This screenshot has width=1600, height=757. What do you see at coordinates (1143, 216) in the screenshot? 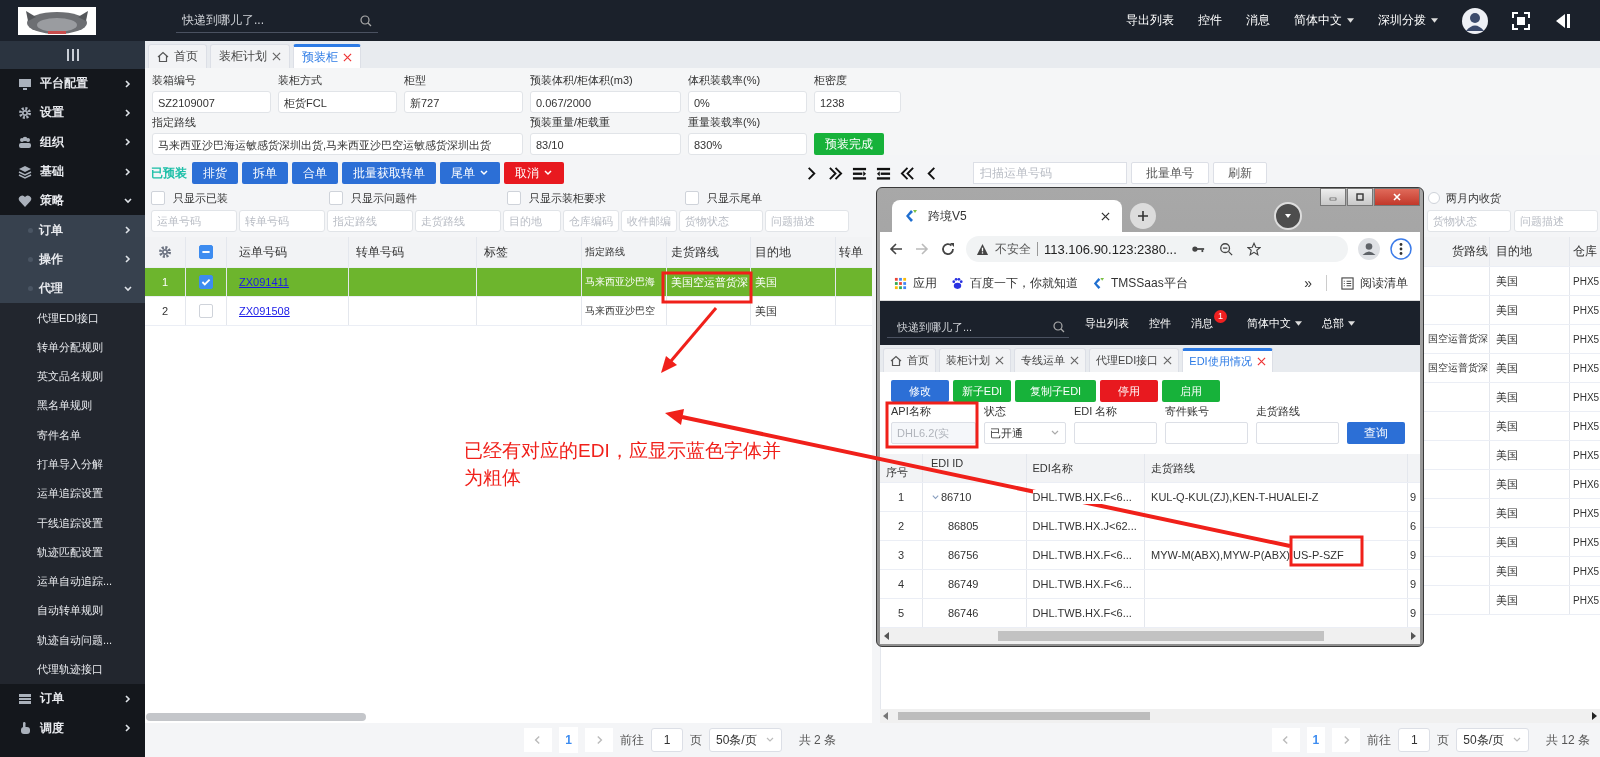
I see `new-tab-button` at bounding box center [1143, 216].